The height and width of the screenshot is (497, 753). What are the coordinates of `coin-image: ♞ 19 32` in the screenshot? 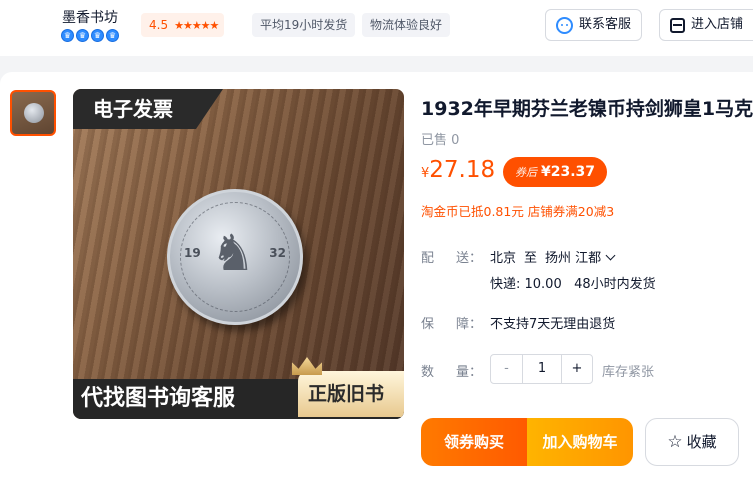 It's located at (235, 257).